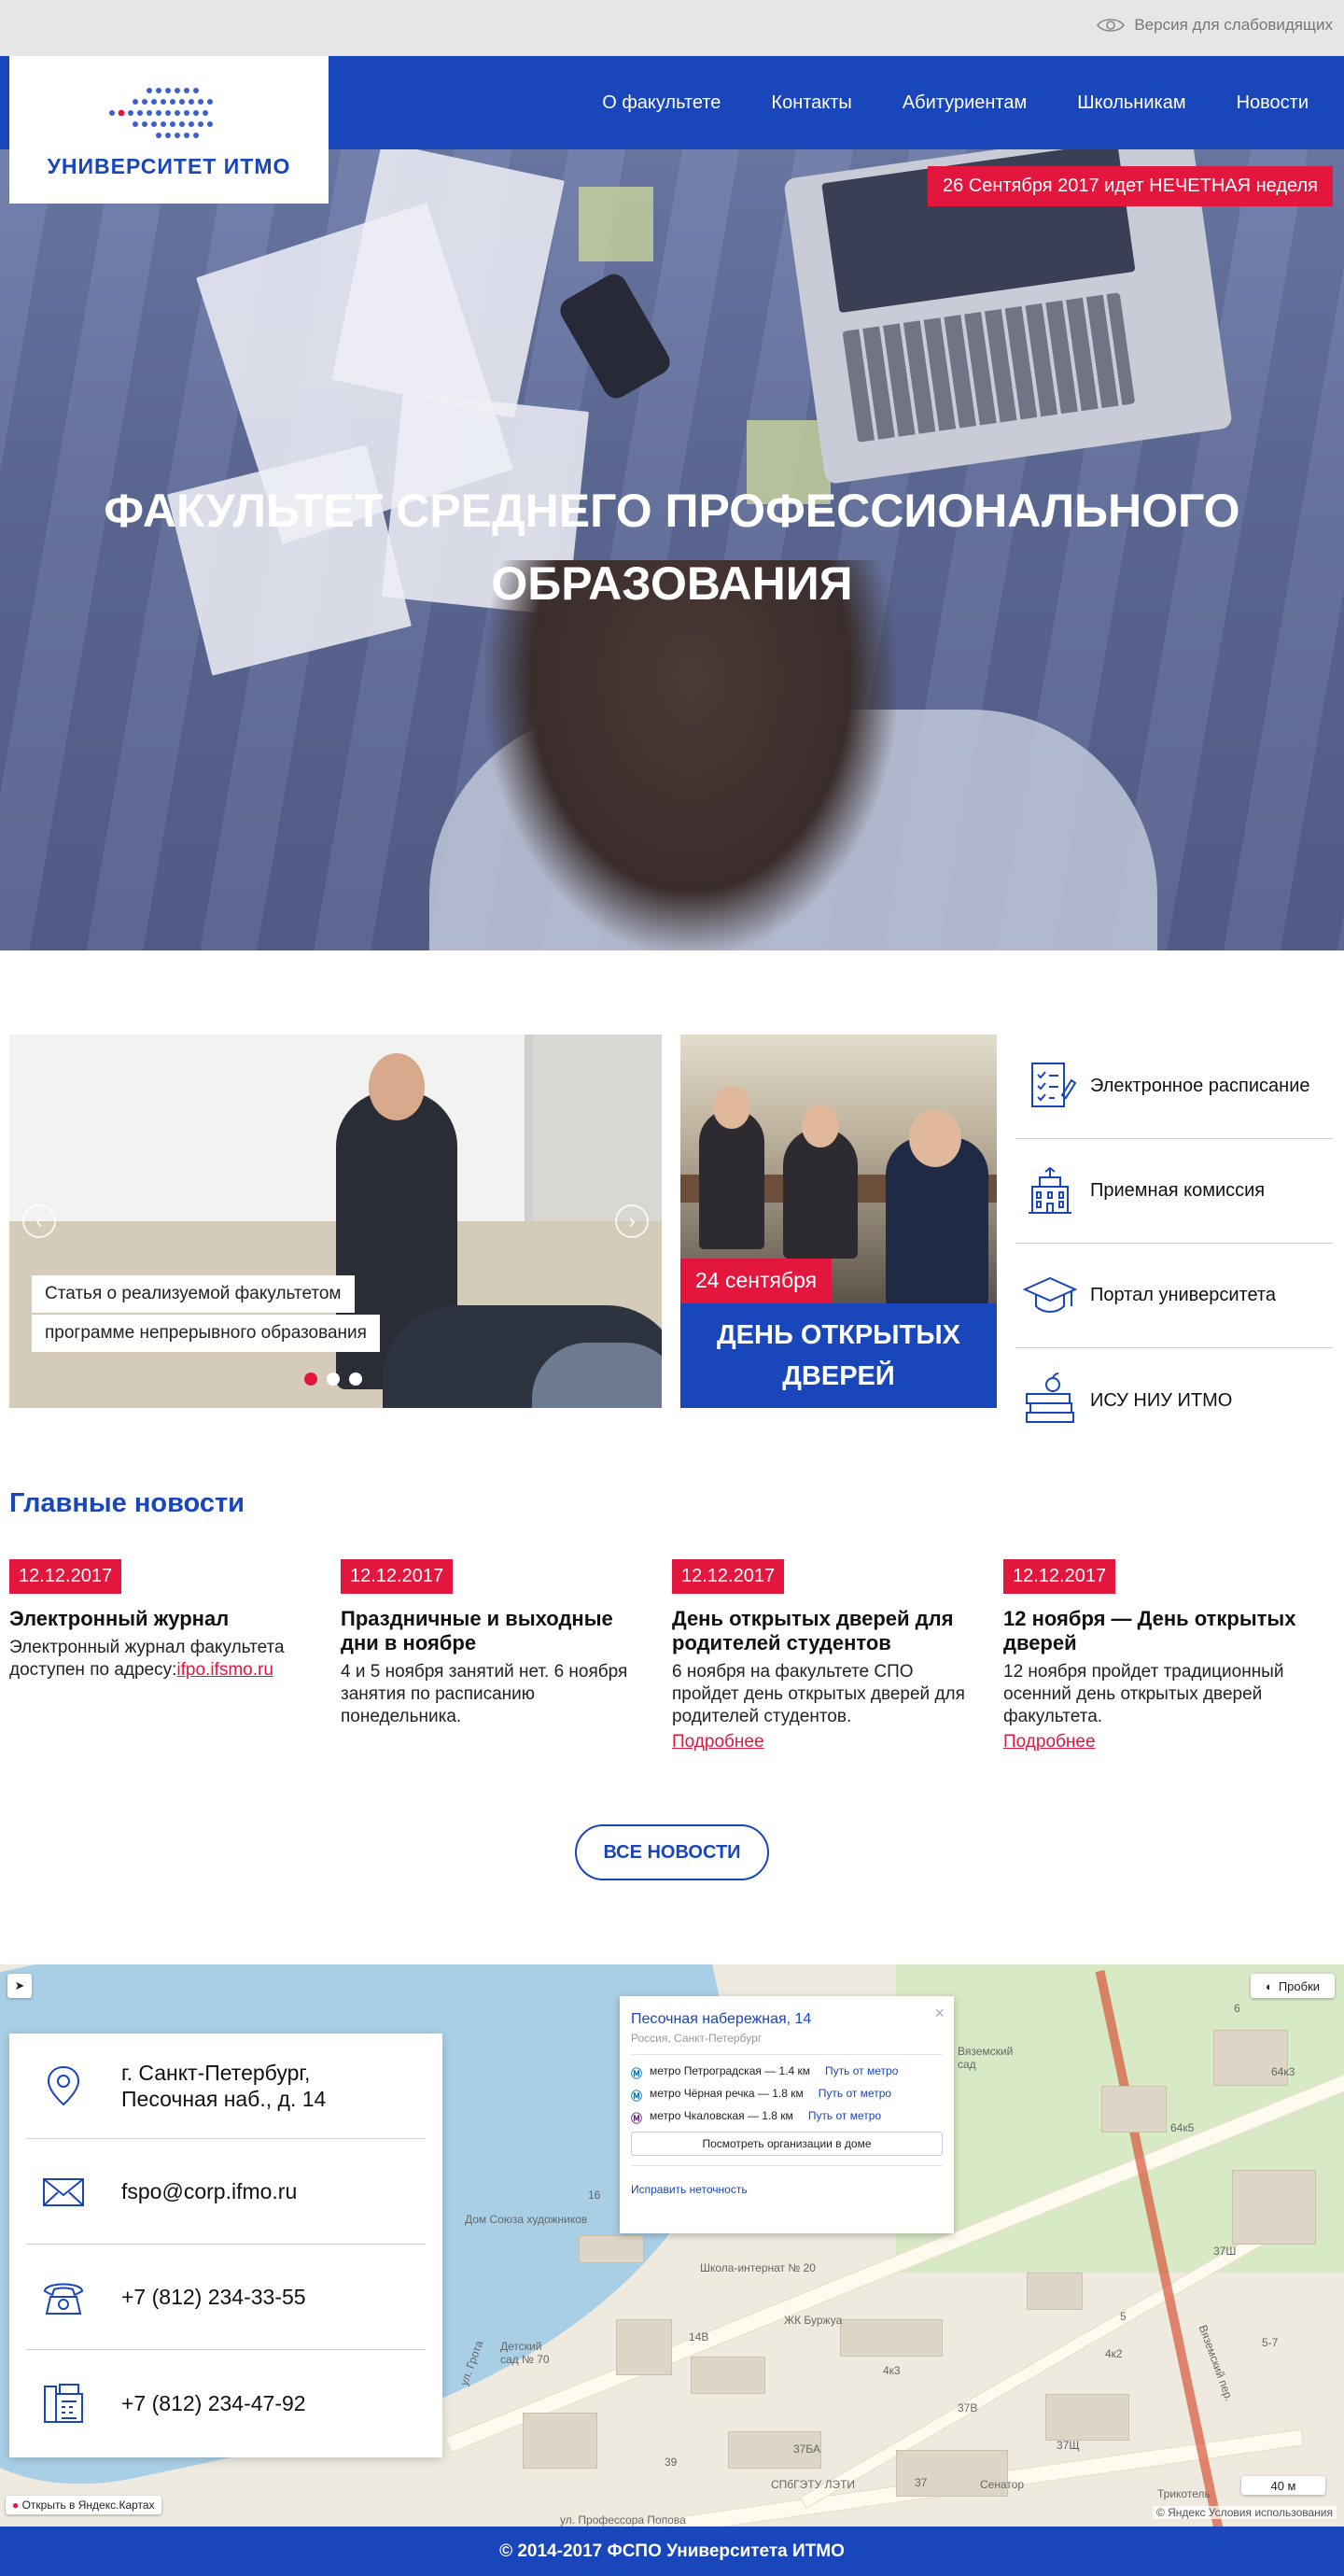 This screenshot has height=2576, width=1344. Describe the element at coordinates (1054, 1085) in the screenshot. I see `schedule-icon` at that location.